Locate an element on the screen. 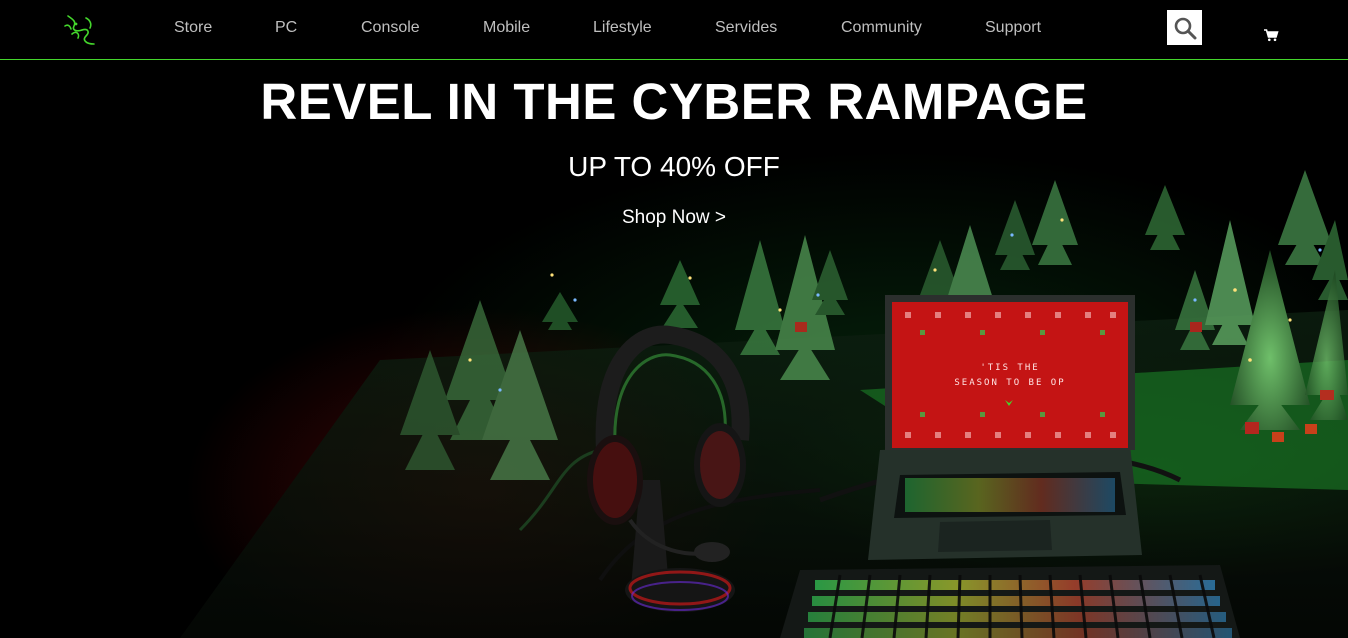 The width and height of the screenshot is (1348, 638). screen-text-line-1: 'TIS THE is located at coordinates (1009, 368).